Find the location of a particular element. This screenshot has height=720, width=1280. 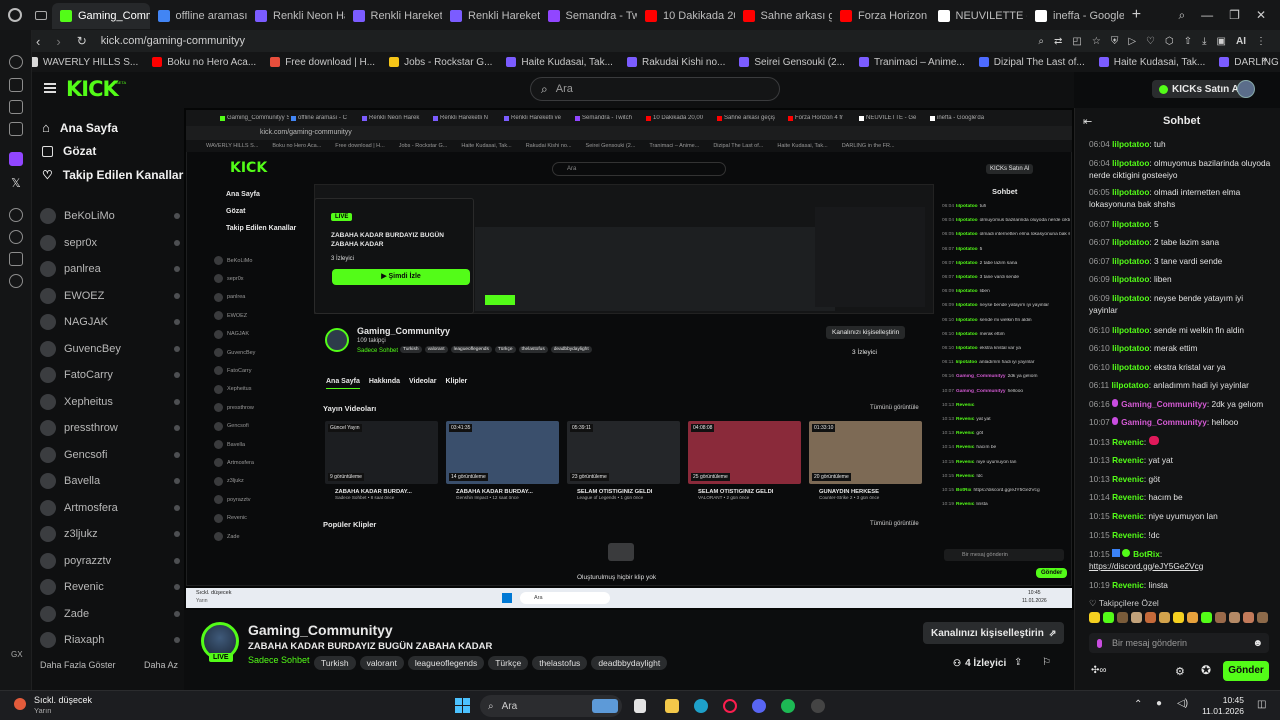

mic-icon is located at coordinates (1099, 643).